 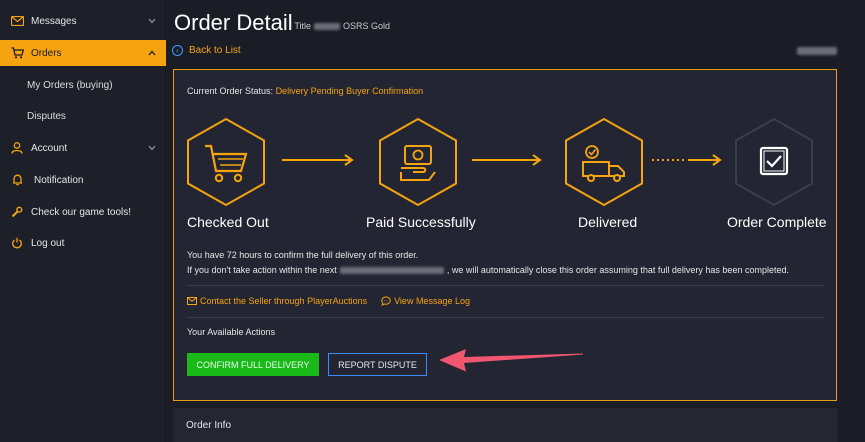 I want to click on wrench-icon, so click(x=17, y=212).